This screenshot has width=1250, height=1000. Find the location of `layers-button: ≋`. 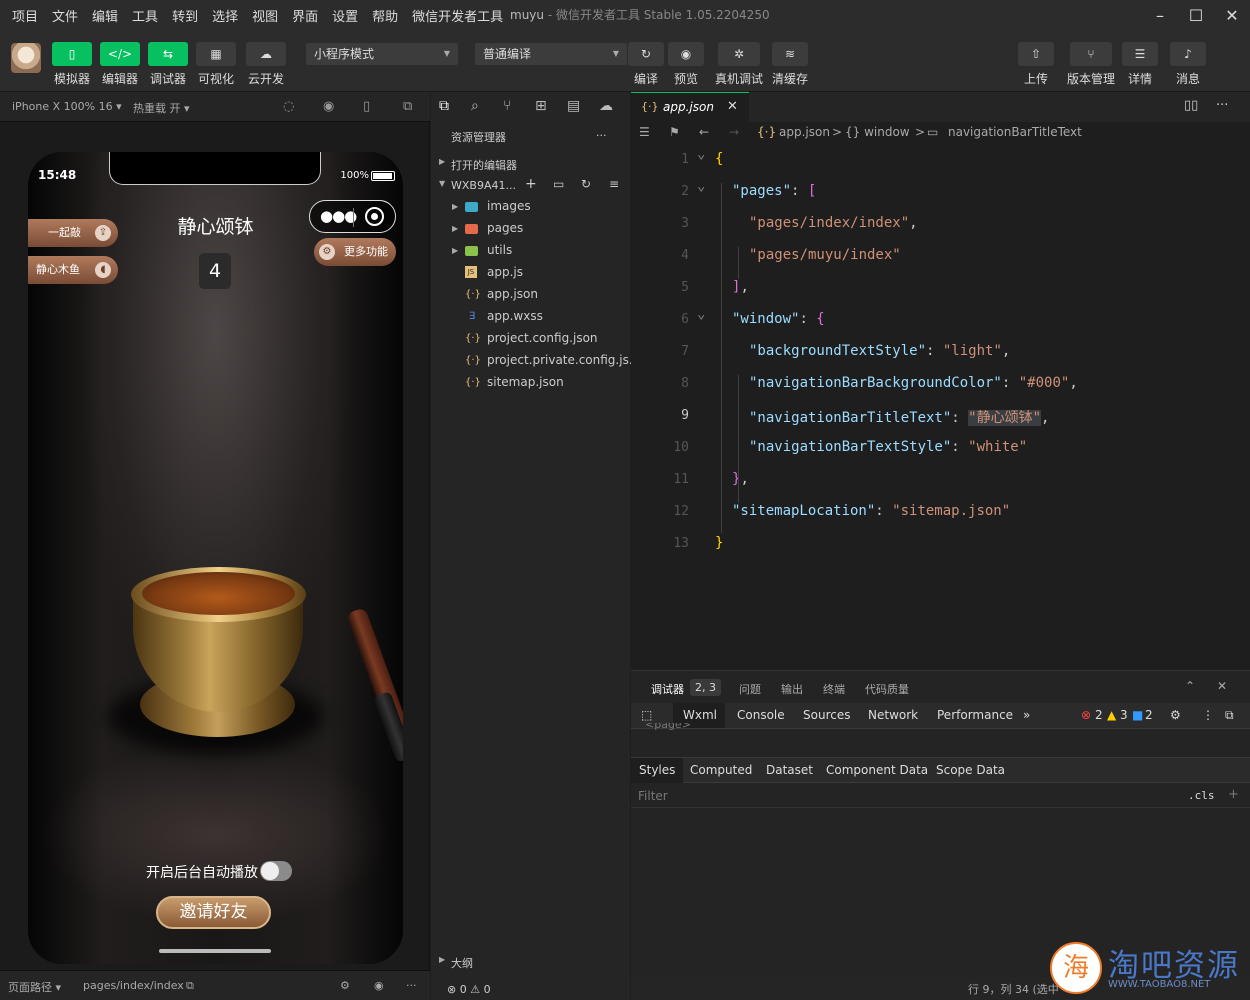

layers-button: ≋ is located at coordinates (790, 54).